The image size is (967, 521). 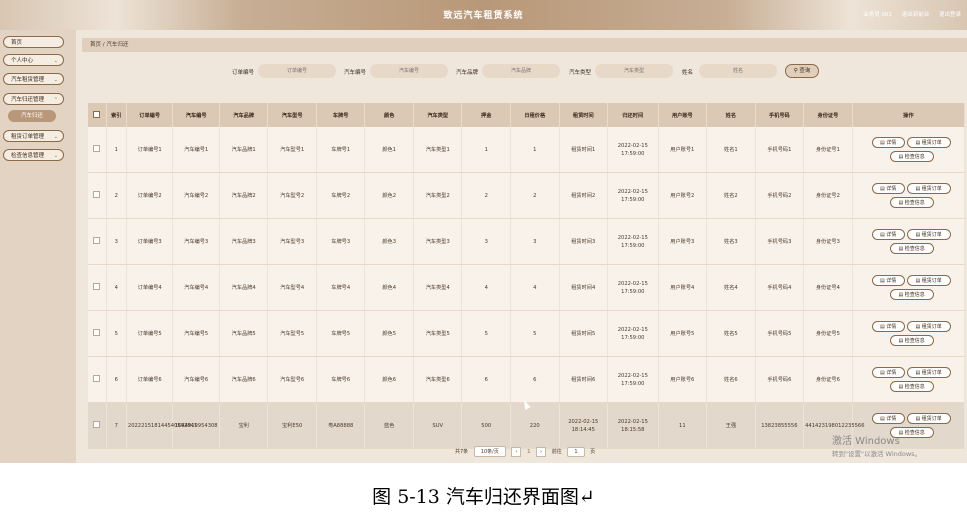 I want to click on sidebar-subitem-car-return: 汽车归还, so click(x=32, y=116).